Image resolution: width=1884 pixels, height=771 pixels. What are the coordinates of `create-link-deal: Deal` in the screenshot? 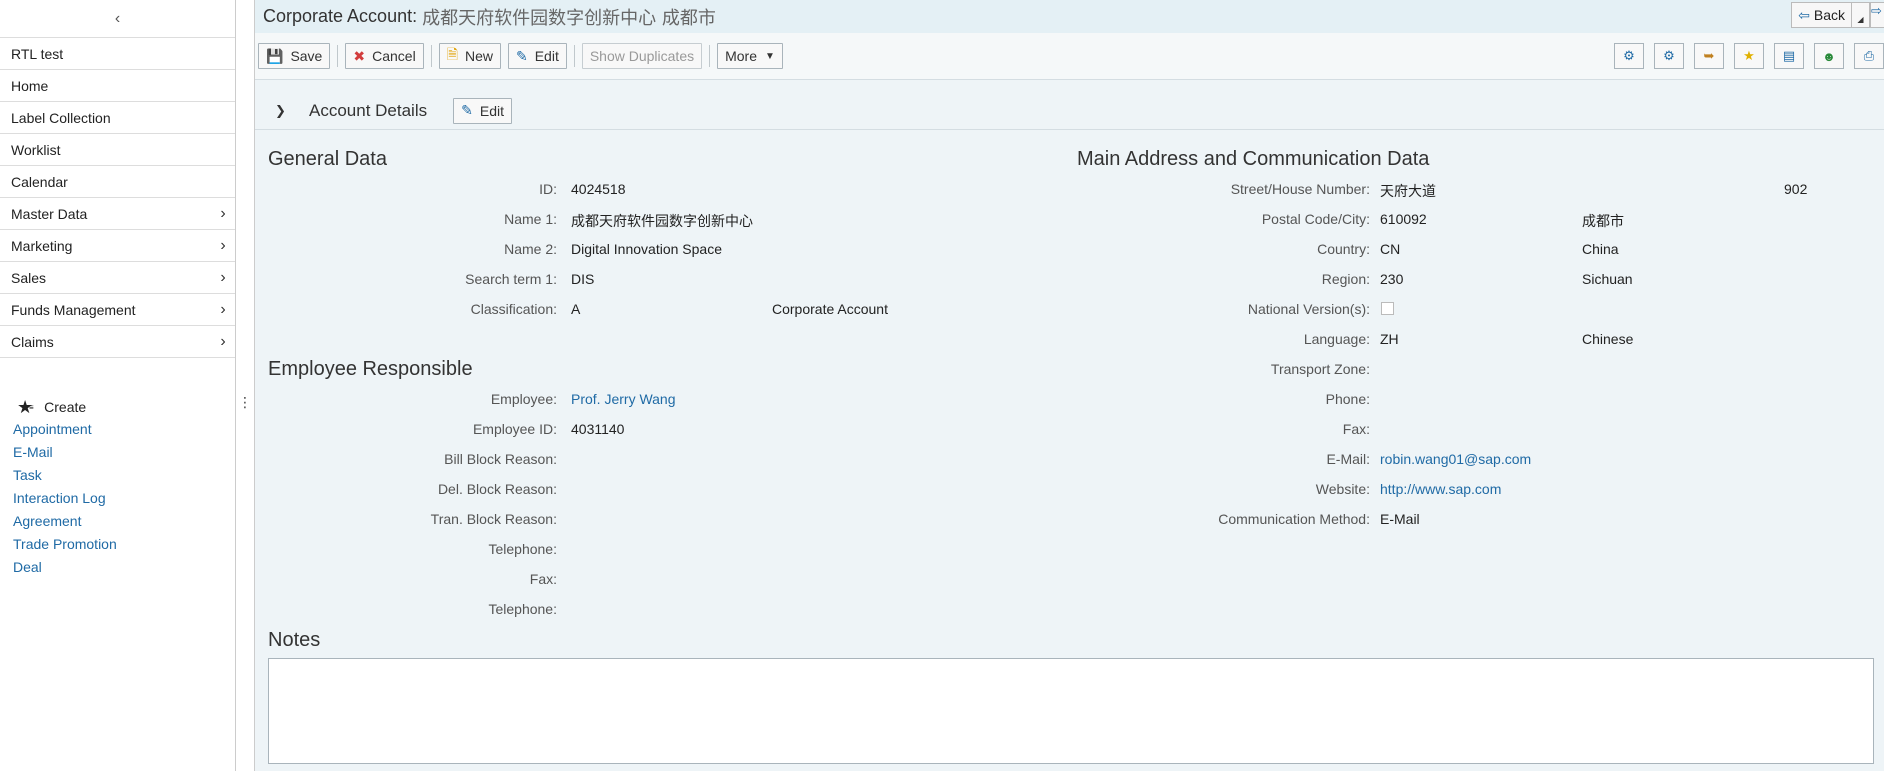 It's located at (117, 567).